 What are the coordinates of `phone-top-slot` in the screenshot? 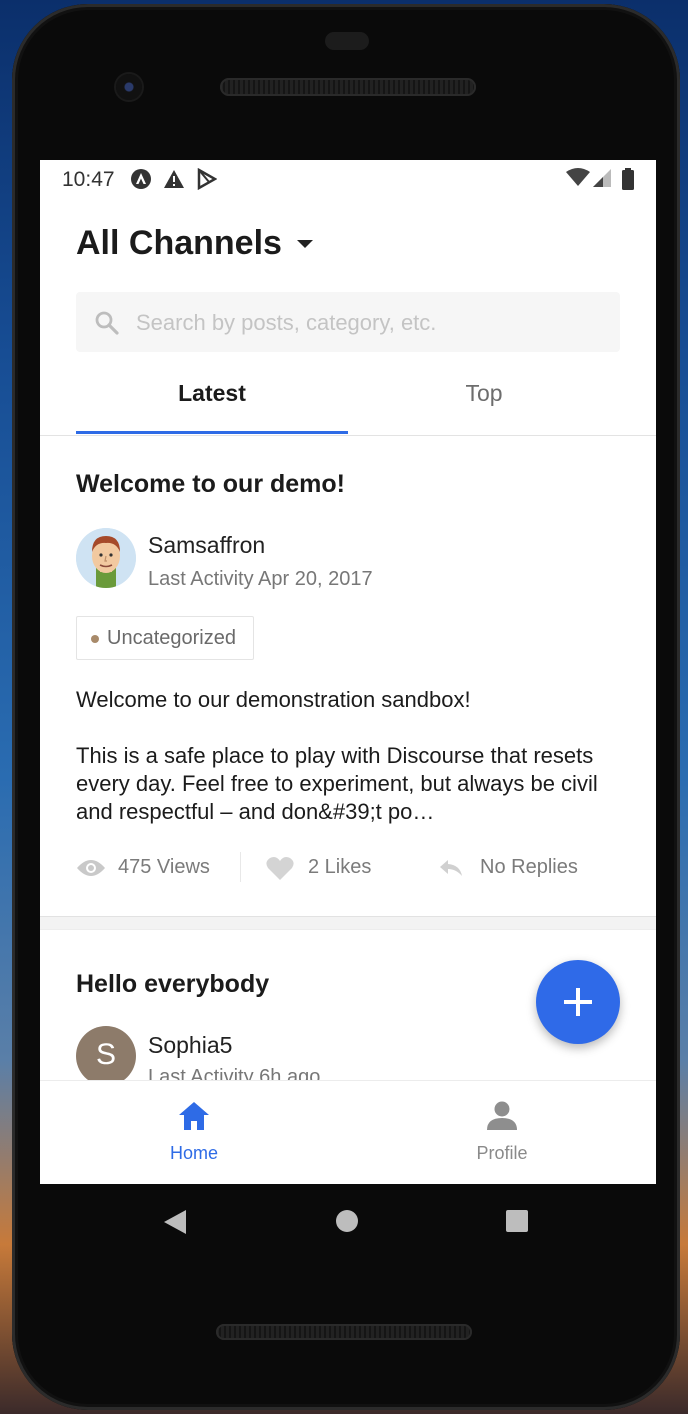 It's located at (347, 41).